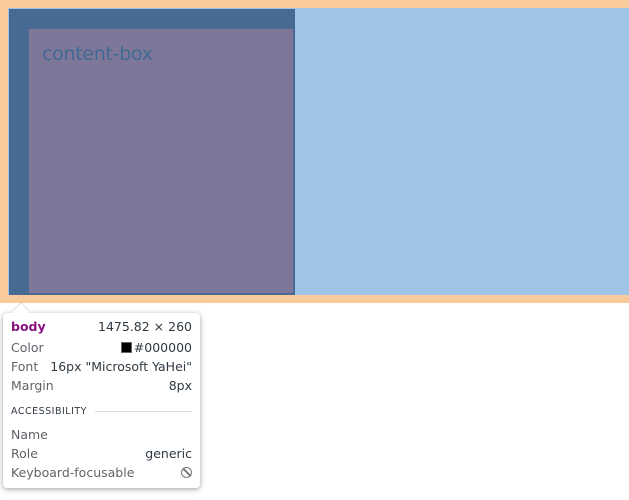 The image size is (629, 500). Describe the element at coordinates (145, 326) in the screenshot. I see `element-dimensions: 1475.82 × 260` at that location.